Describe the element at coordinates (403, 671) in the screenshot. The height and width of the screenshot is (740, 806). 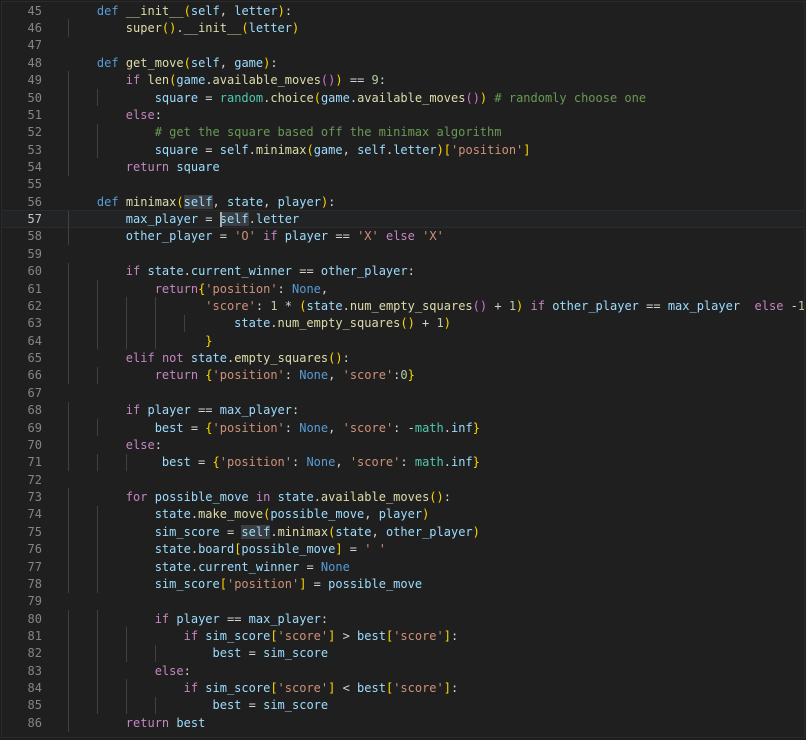
I see `code-line: 83 else:` at that location.